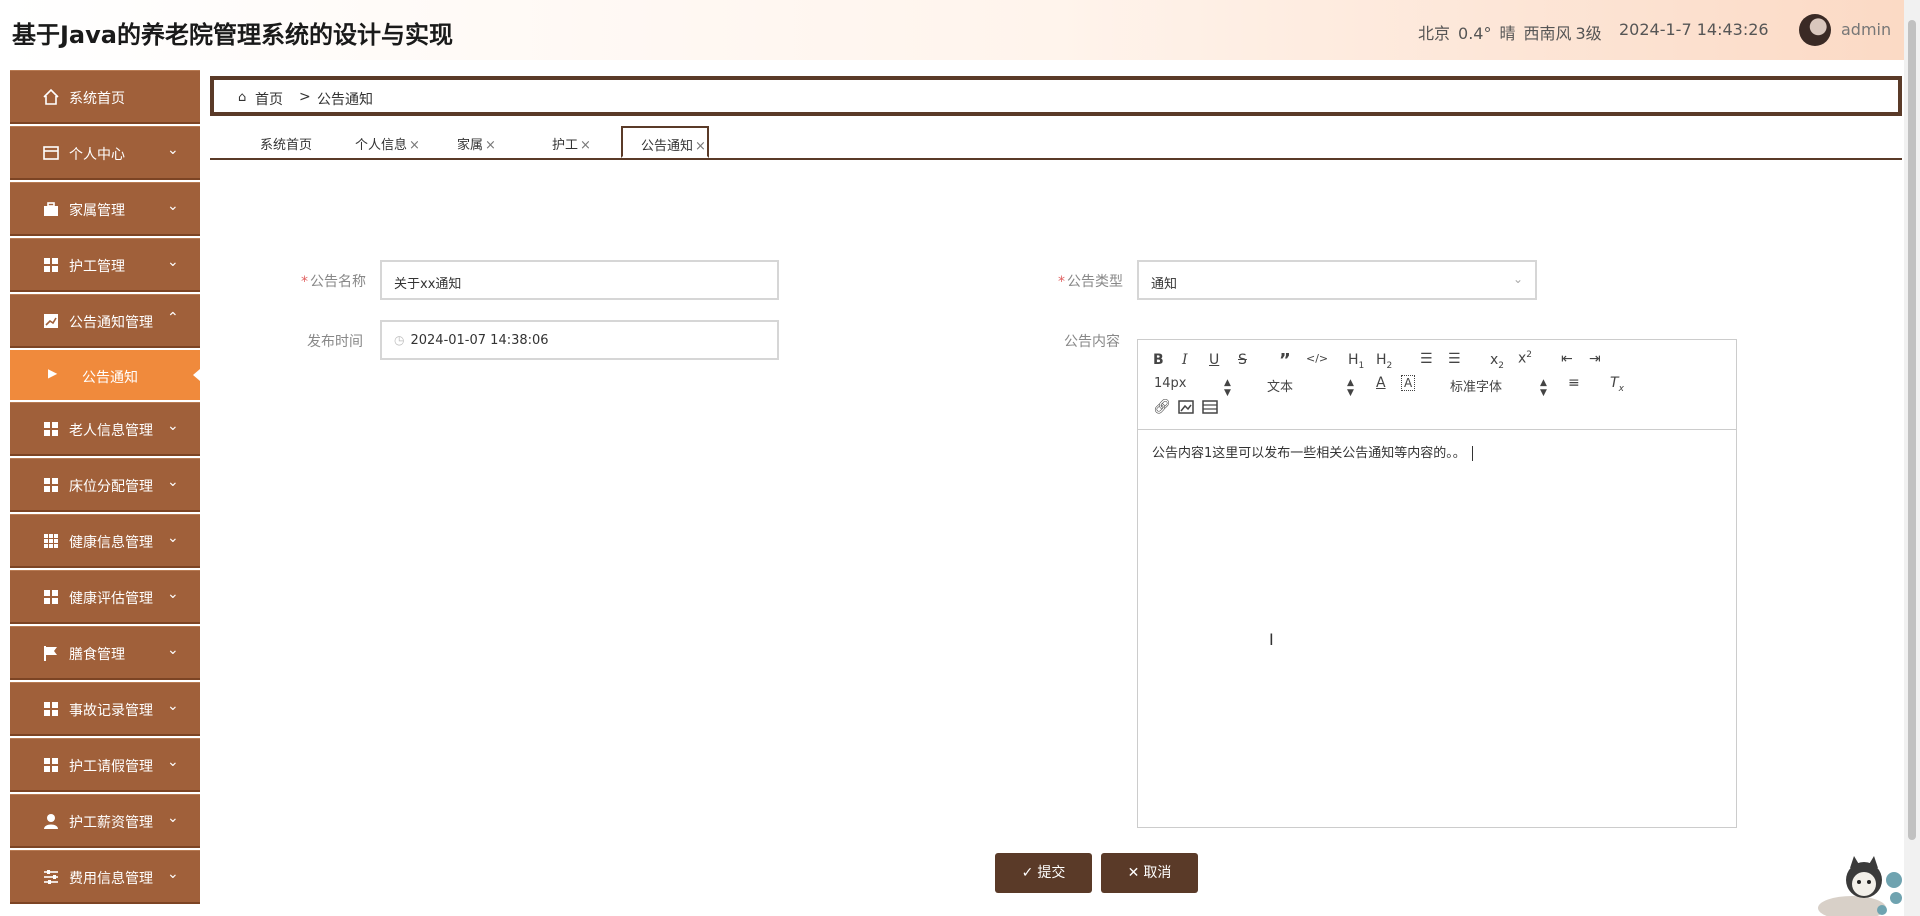  Describe the element at coordinates (1815, 30) in the screenshot. I see `avatar` at that location.